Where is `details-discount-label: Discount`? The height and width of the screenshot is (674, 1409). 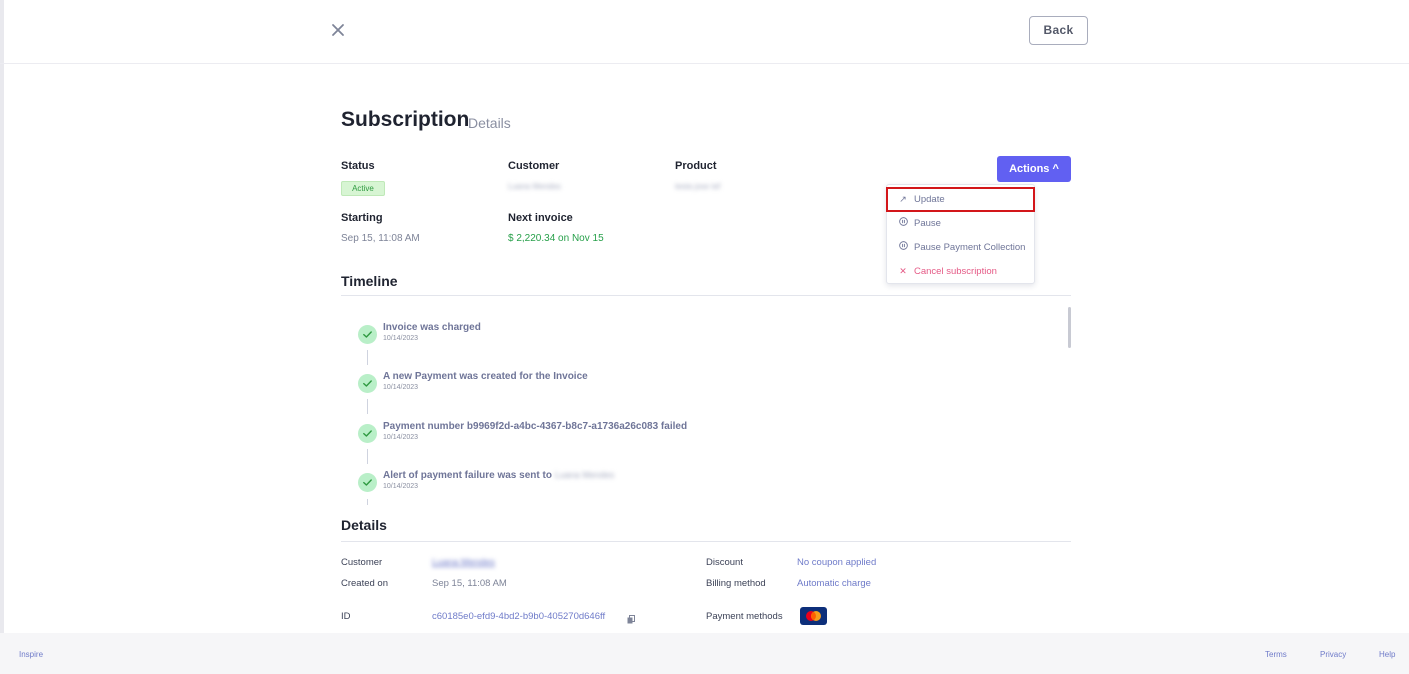 details-discount-label: Discount is located at coordinates (724, 562).